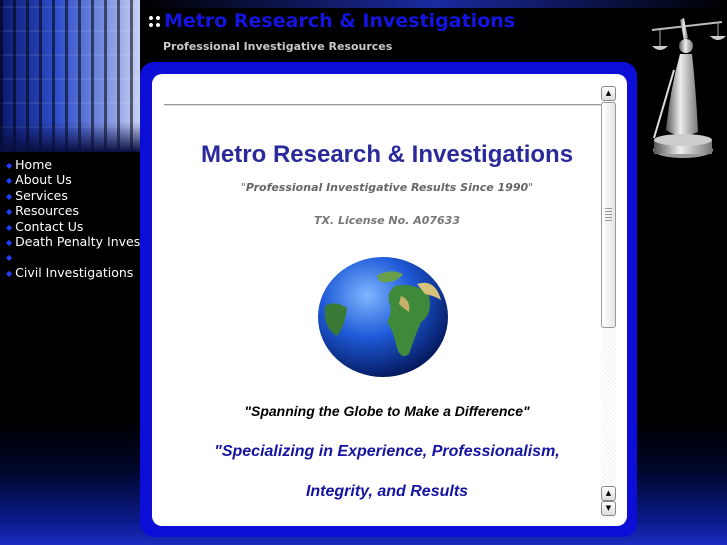  Describe the element at coordinates (278, 46) in the screenshot. I see `site-subtitle: Professional Investigative Resources` at that location.